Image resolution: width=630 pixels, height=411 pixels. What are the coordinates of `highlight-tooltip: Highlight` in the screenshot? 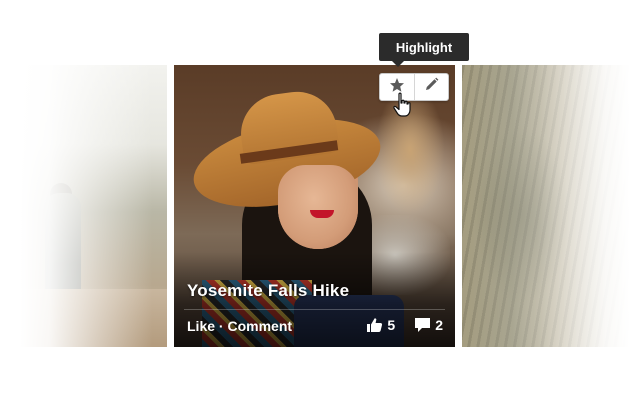 It's located at (424, 47).